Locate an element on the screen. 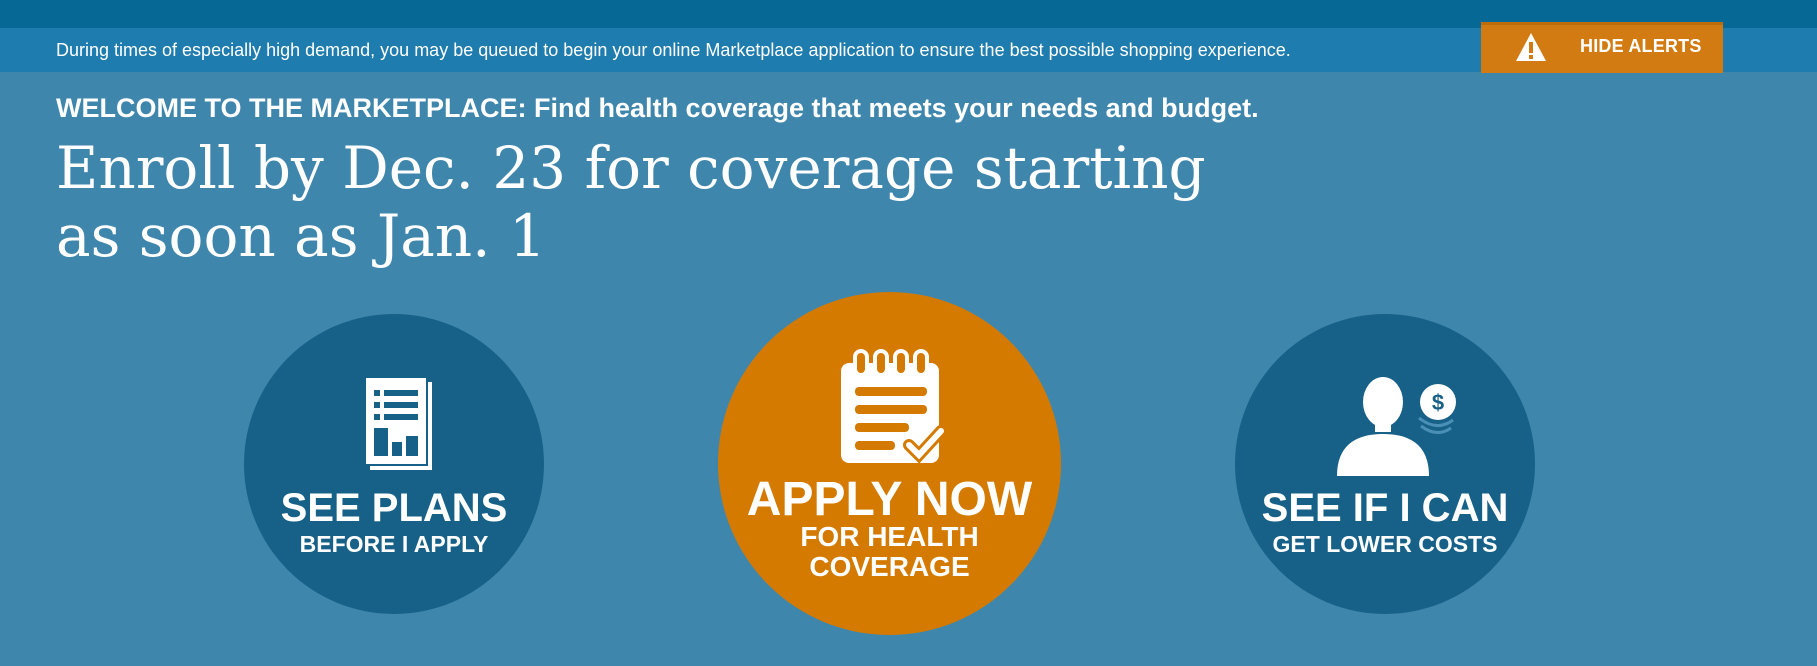 The image size is (1817, 666). plans-document-icon is located at coordinates (398, 423).